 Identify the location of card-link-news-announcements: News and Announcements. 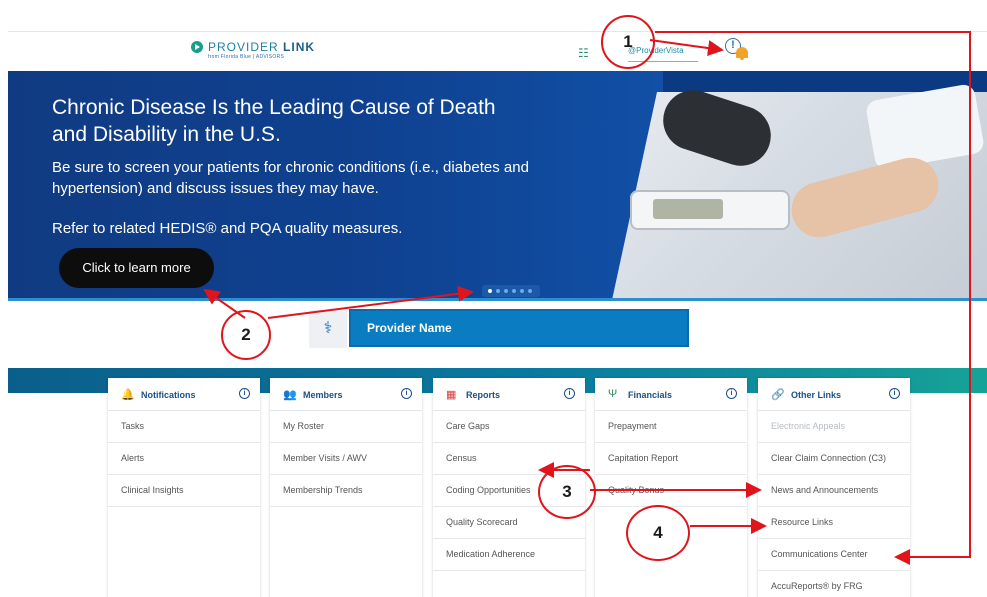
(834, 491).